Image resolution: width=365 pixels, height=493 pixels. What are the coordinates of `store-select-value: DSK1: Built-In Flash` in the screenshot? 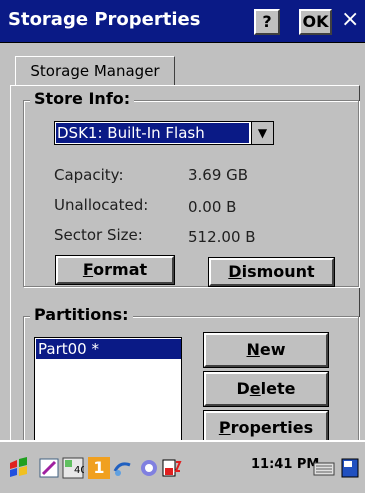 It's located at (152, 133).